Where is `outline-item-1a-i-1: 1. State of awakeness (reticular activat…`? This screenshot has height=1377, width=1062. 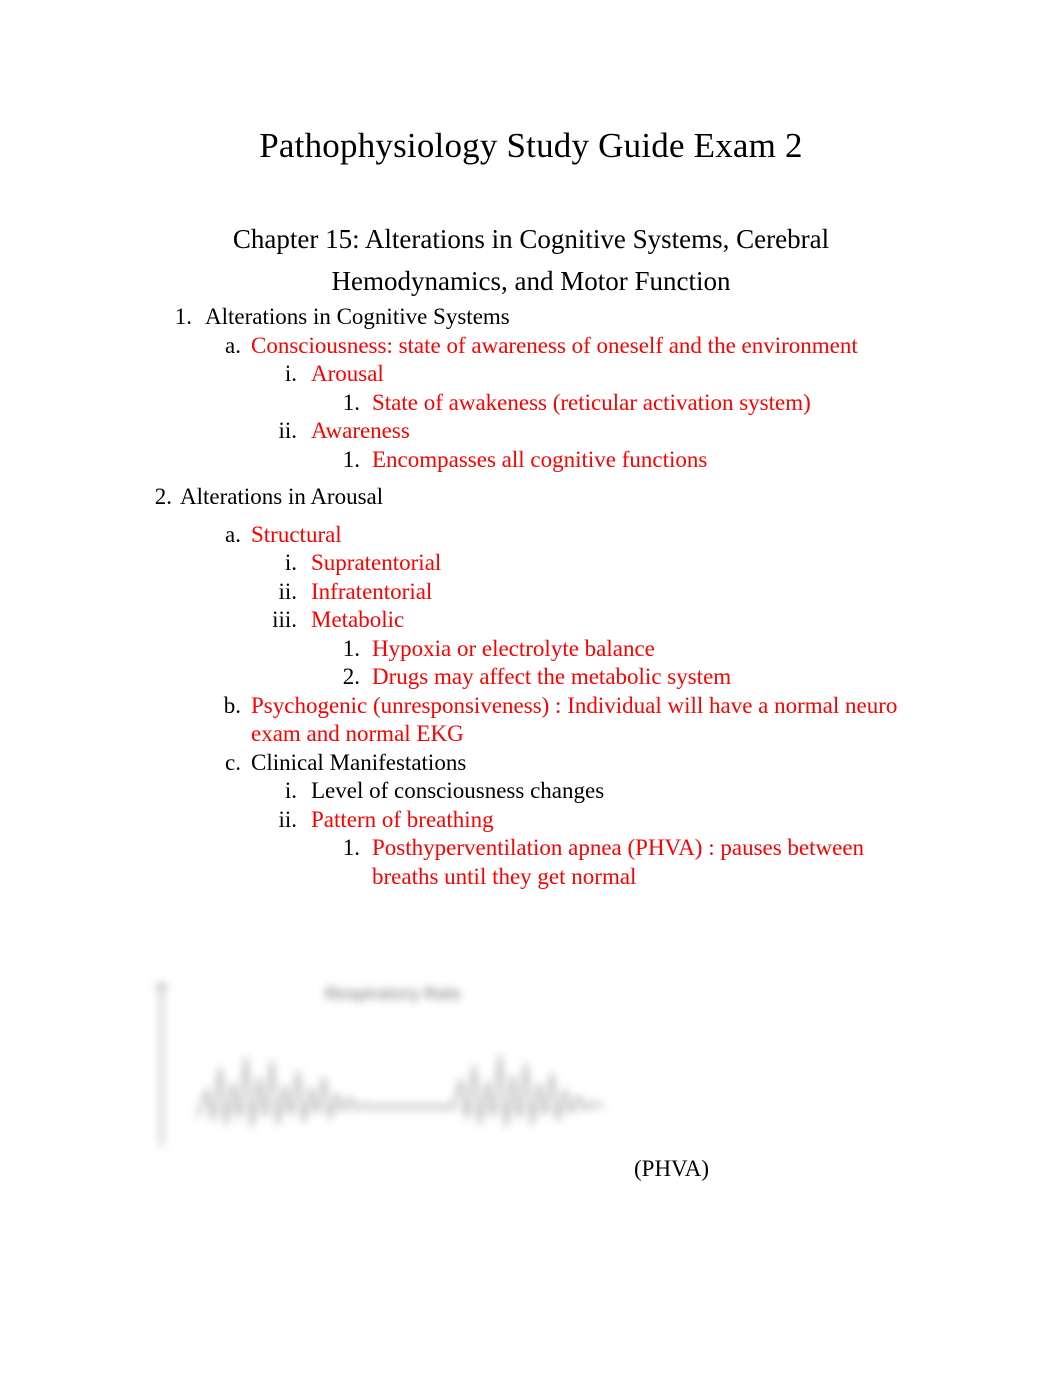
outline-item-1a-i-1: 1. State of awakeness (reticular activat… is located at coordinates (531, 403).